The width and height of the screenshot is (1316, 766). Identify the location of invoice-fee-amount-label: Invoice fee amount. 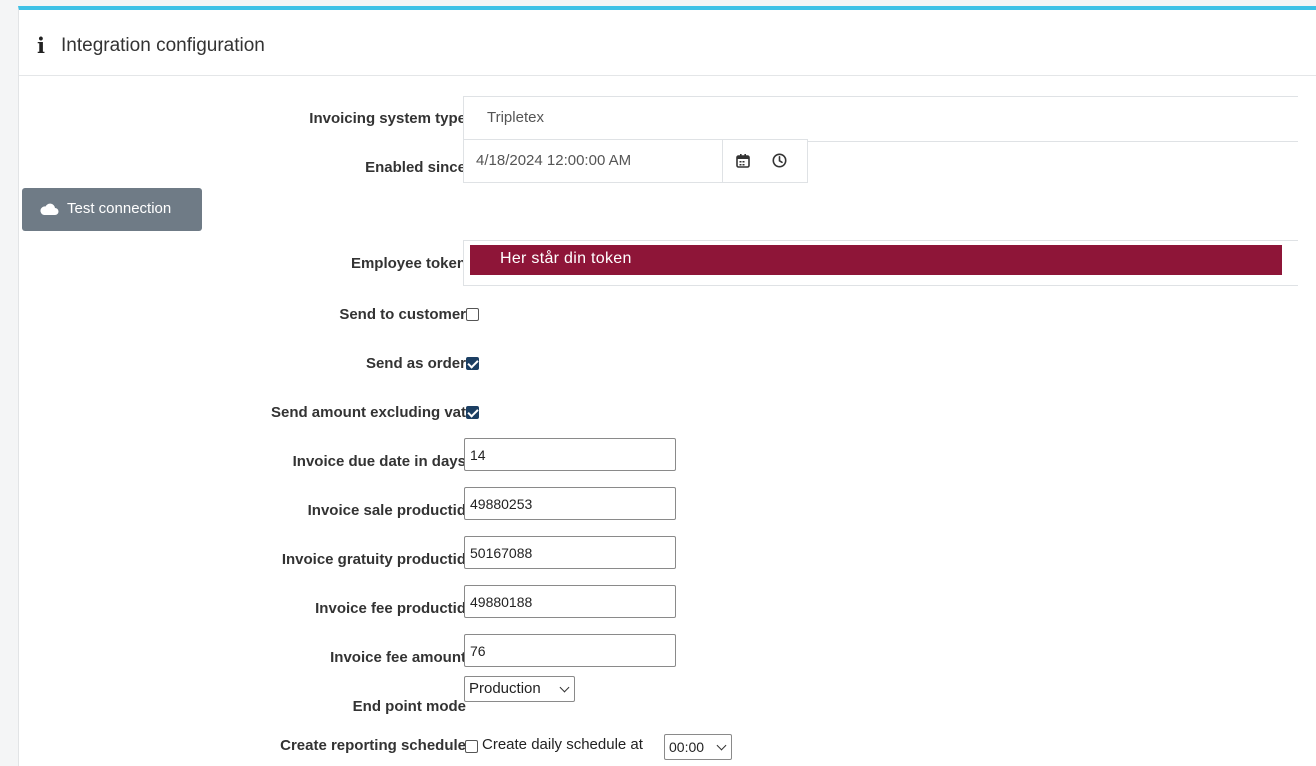
(398, 657).